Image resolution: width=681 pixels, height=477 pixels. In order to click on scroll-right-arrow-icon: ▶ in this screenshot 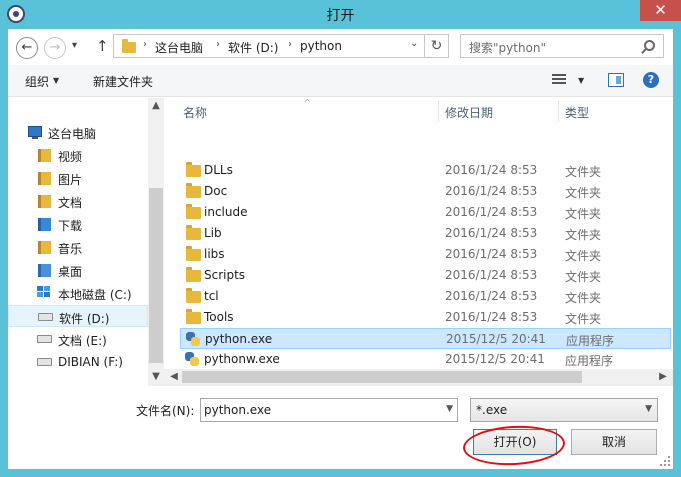, I will do `click(663, 376)`.